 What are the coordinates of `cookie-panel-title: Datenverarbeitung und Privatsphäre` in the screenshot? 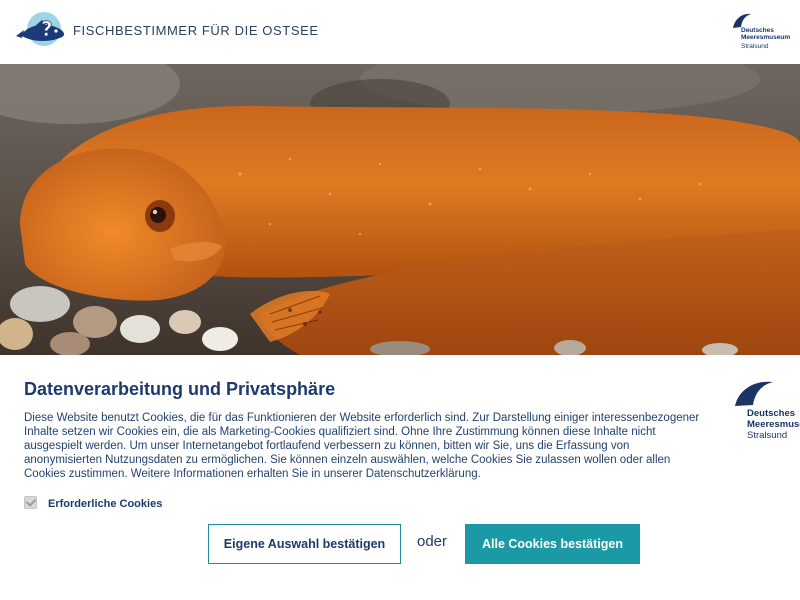 It's located at (180, 389).